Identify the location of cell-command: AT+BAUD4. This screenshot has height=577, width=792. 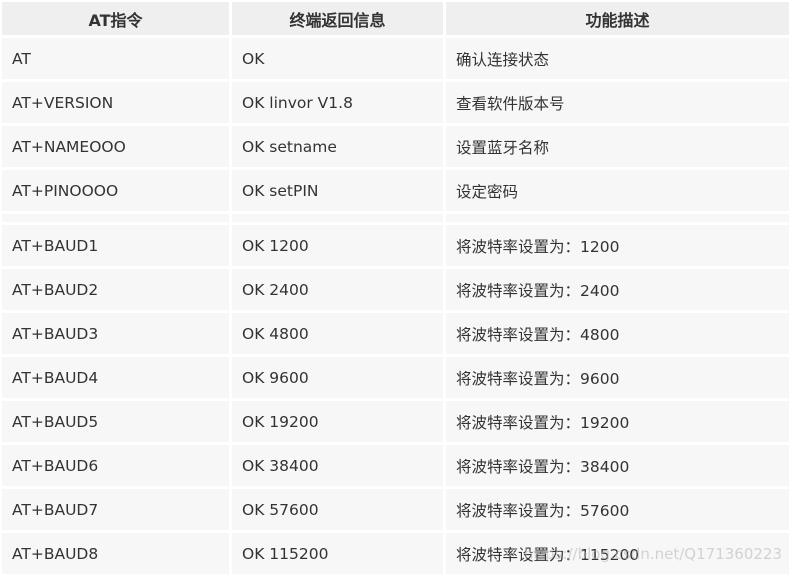
(115, 377).